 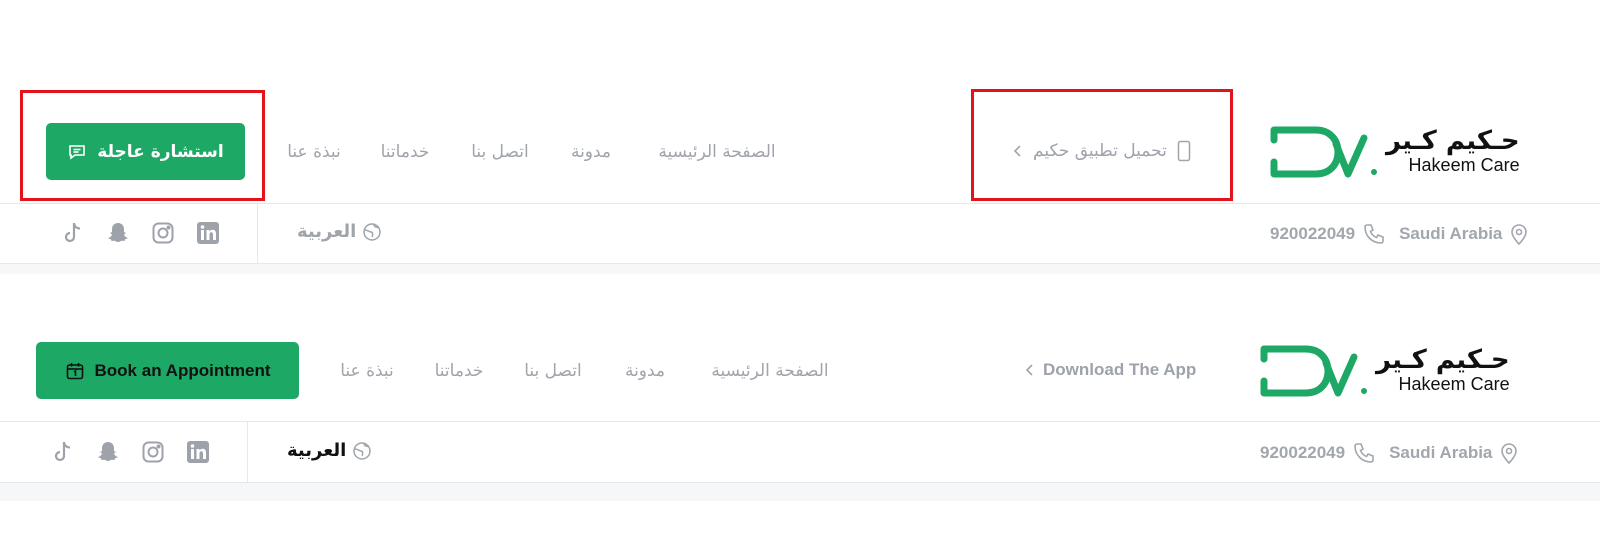 What do you see at coordinates (77, 152) in the screenshot?
I see `chat-icon` at bounding box center [77, 152].